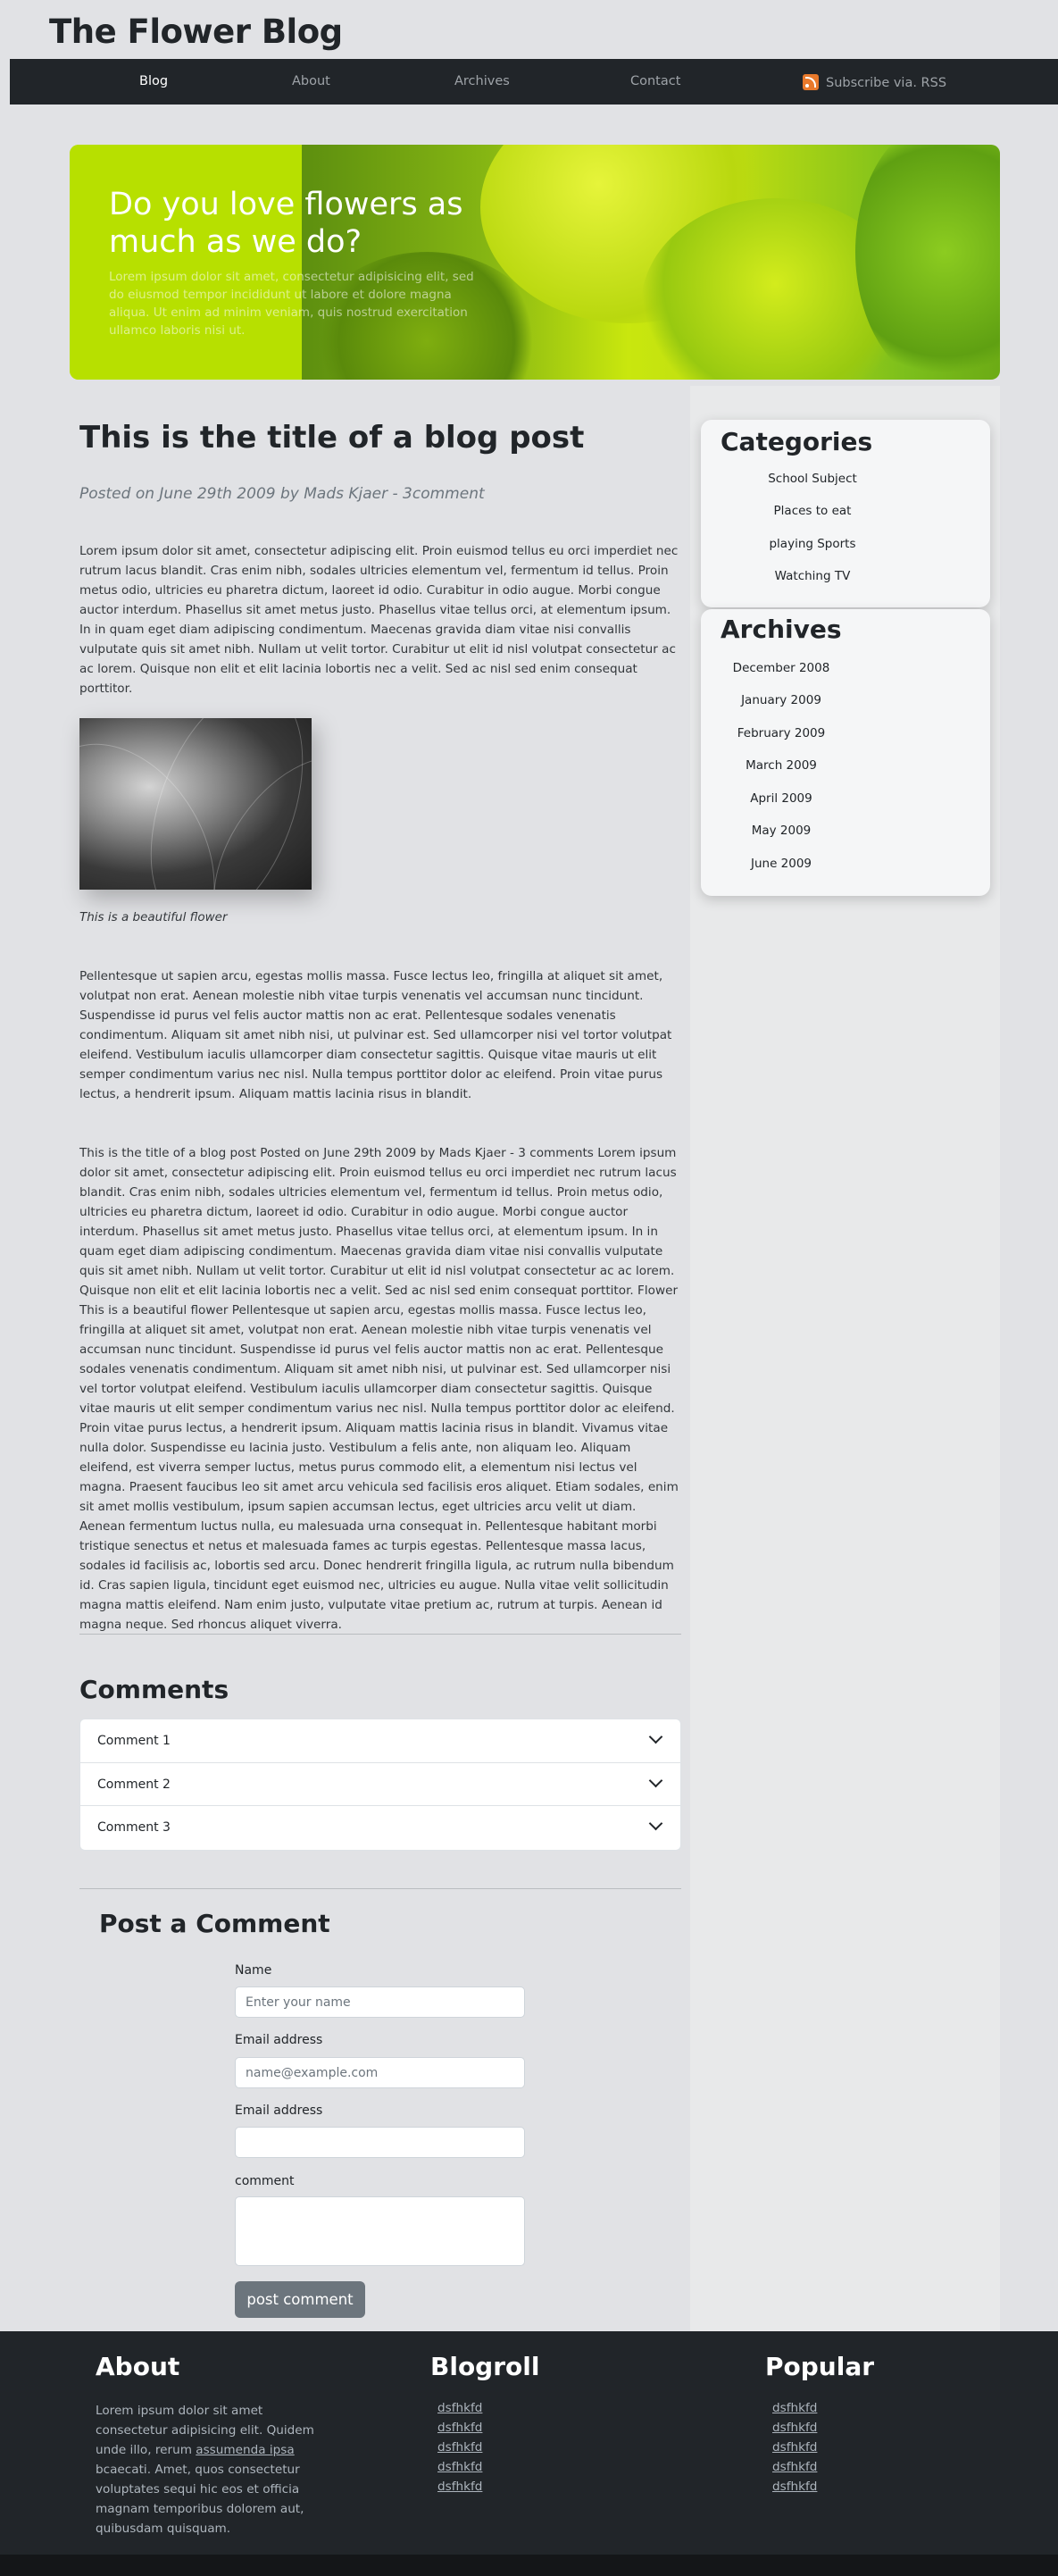  What do you see at coordinates (214, 1924) in the screenshot?
I see `post-comment-heading: Post a Comment` at bounding box center [214, 1924].